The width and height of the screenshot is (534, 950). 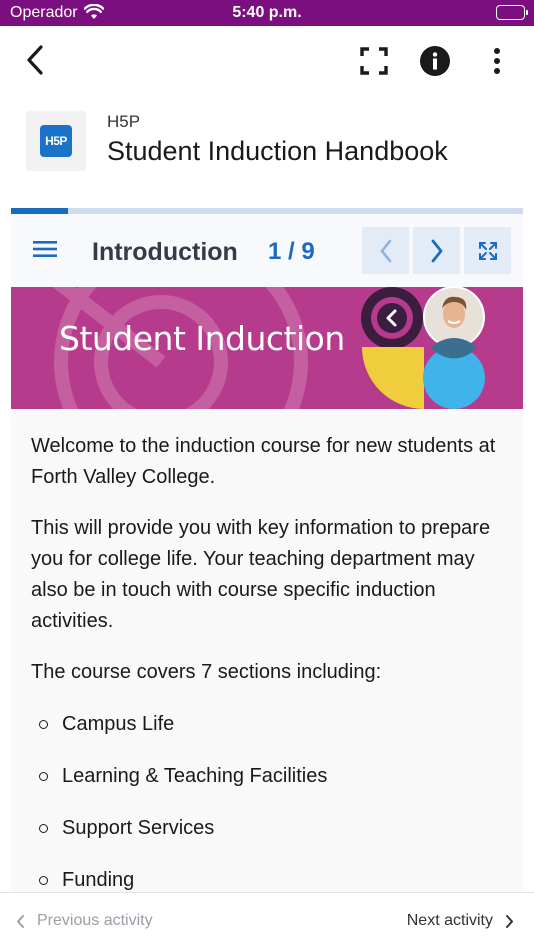 I want to click on student-induction-banner: Student Induction, so click(x=267, y=348).